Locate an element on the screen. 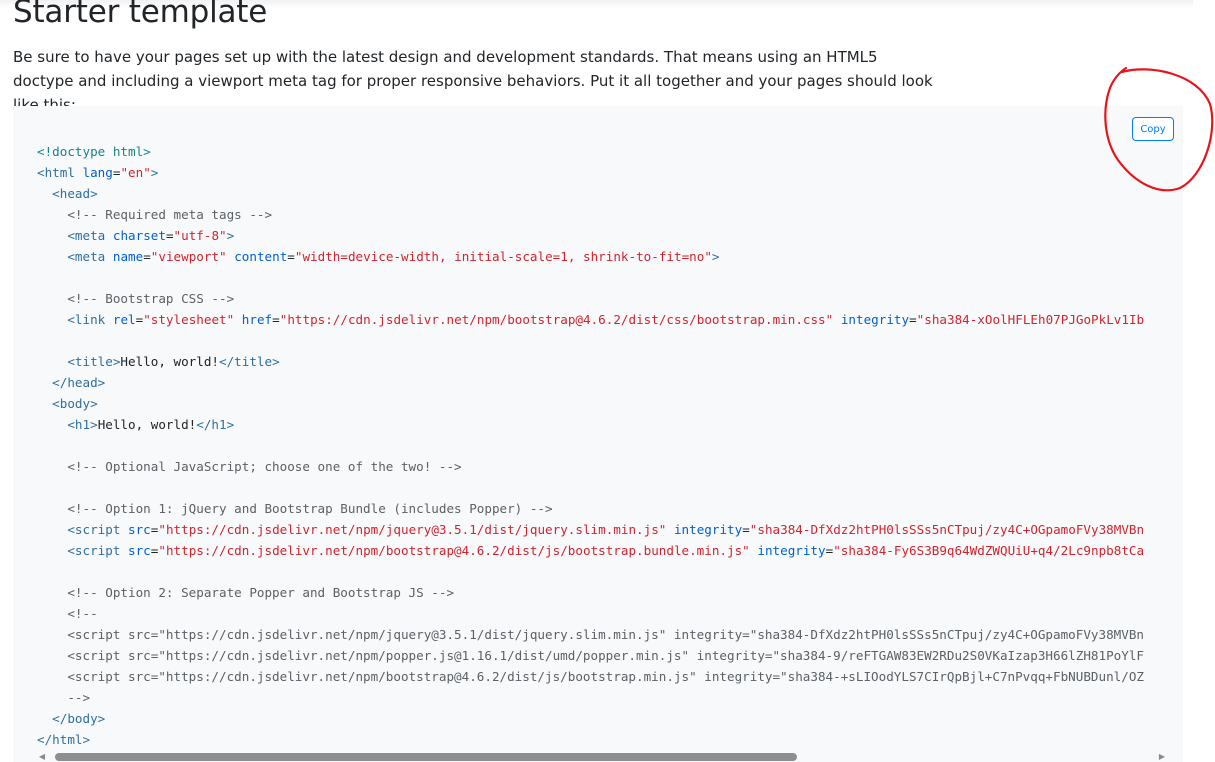 The height and width of the screenshot is (762, 1215). code-comment: <!-- Required meta tags --> is located at coordinates (170, 214).